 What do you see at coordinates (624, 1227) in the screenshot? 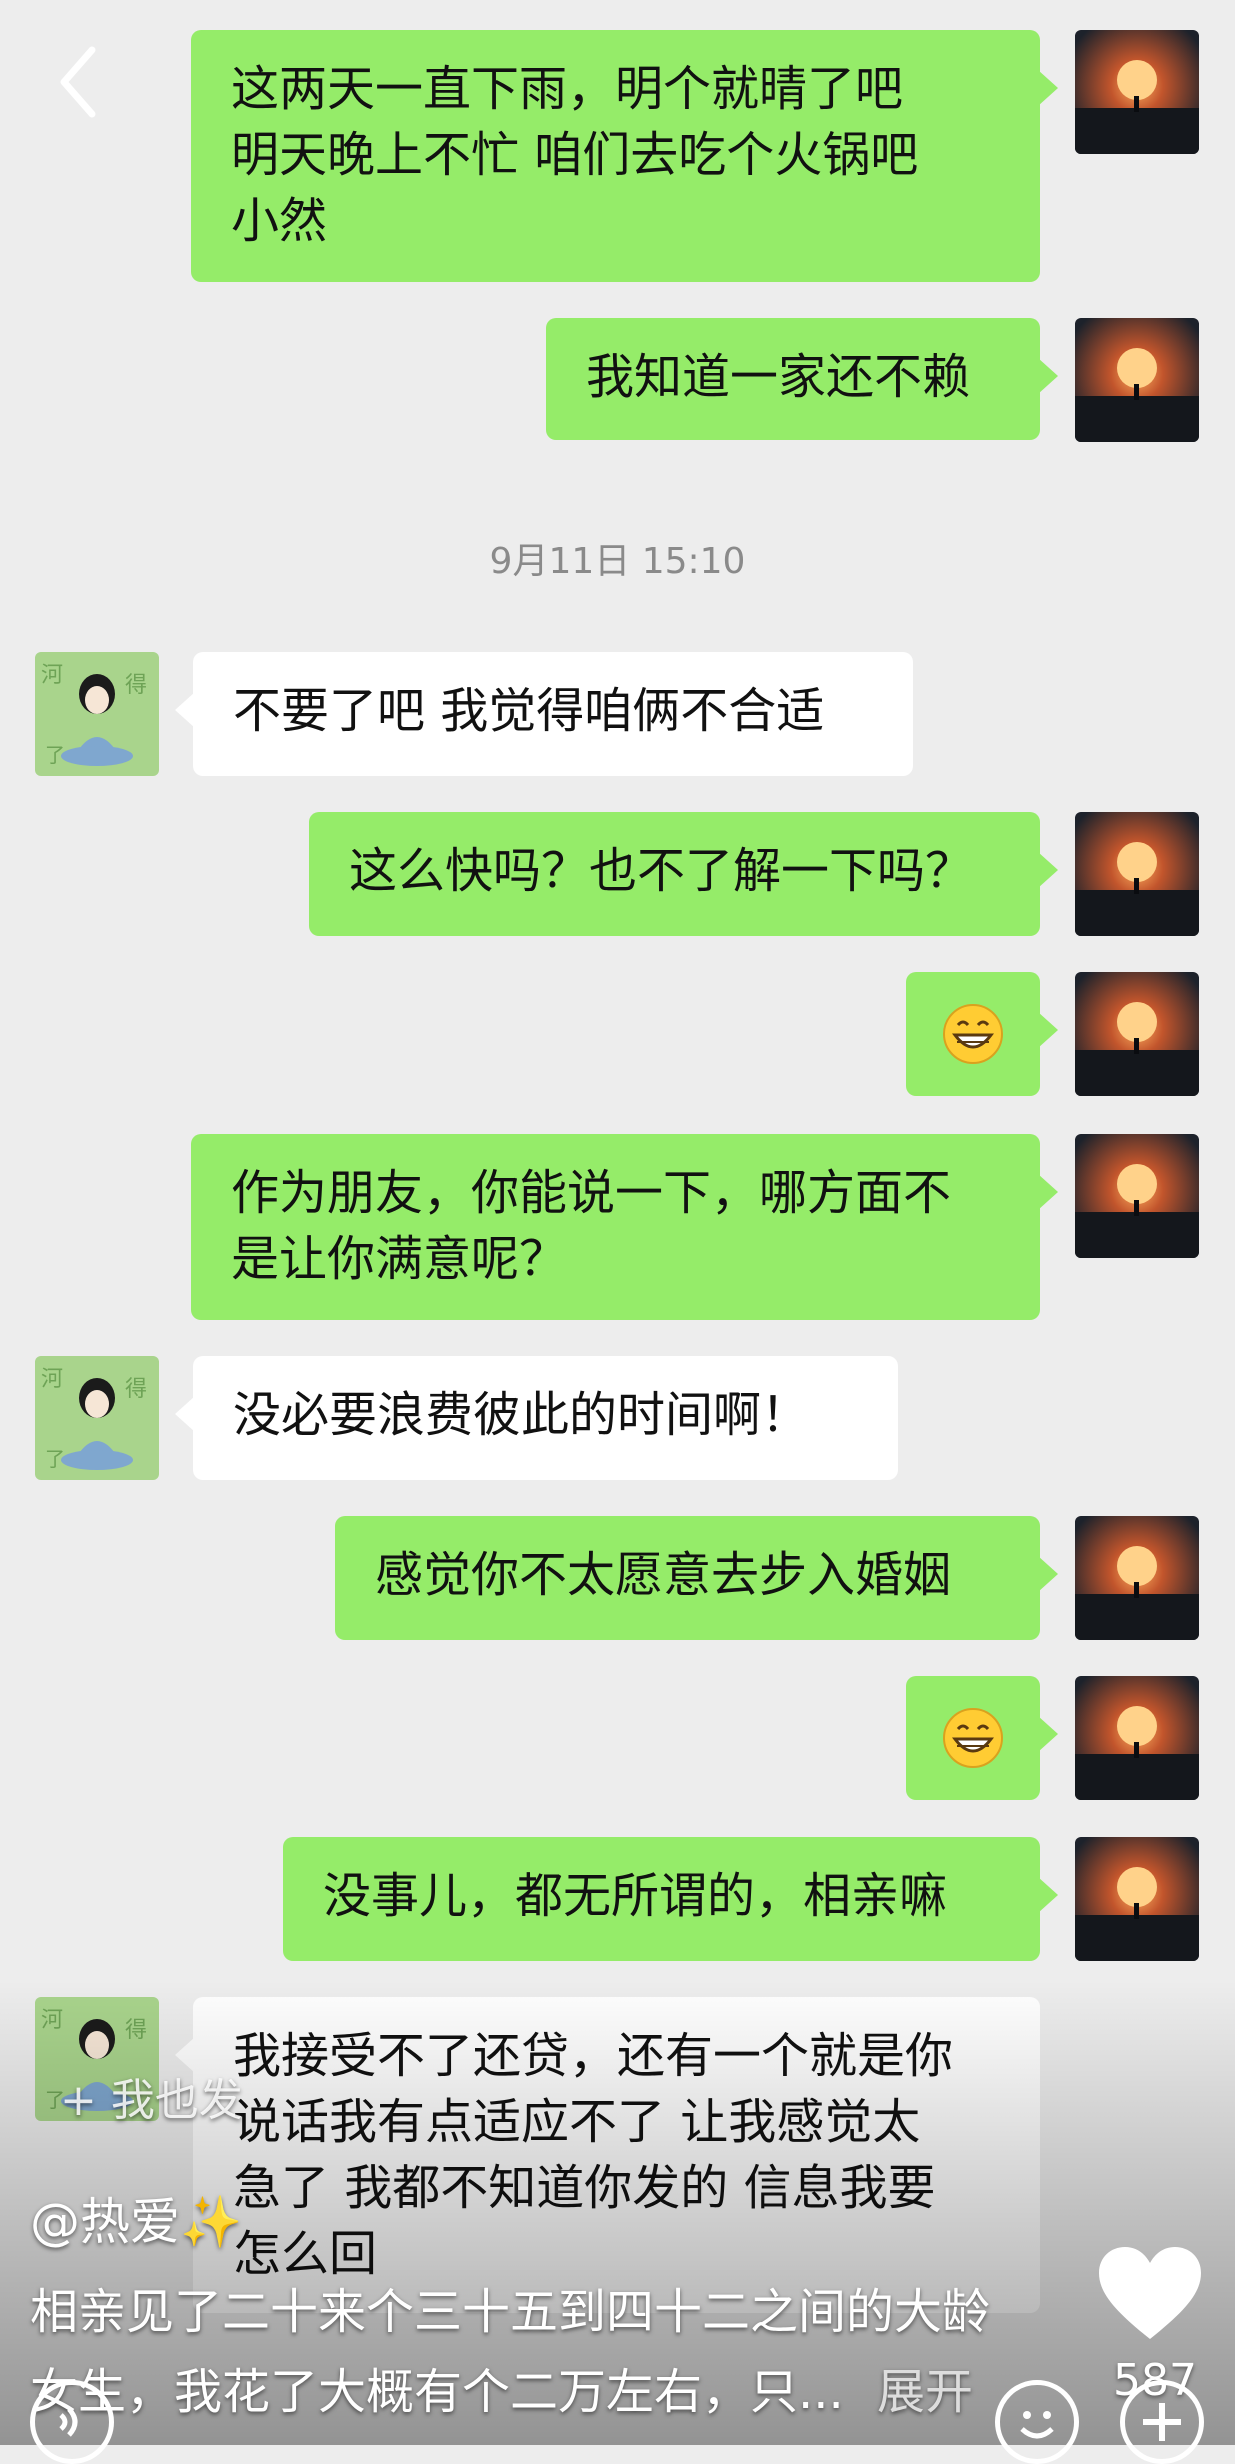
I see `my-message-bubble: 作为朋友，你能说一下，哪方面不 是让你满意呢？` at bounding box center [624, 1227].